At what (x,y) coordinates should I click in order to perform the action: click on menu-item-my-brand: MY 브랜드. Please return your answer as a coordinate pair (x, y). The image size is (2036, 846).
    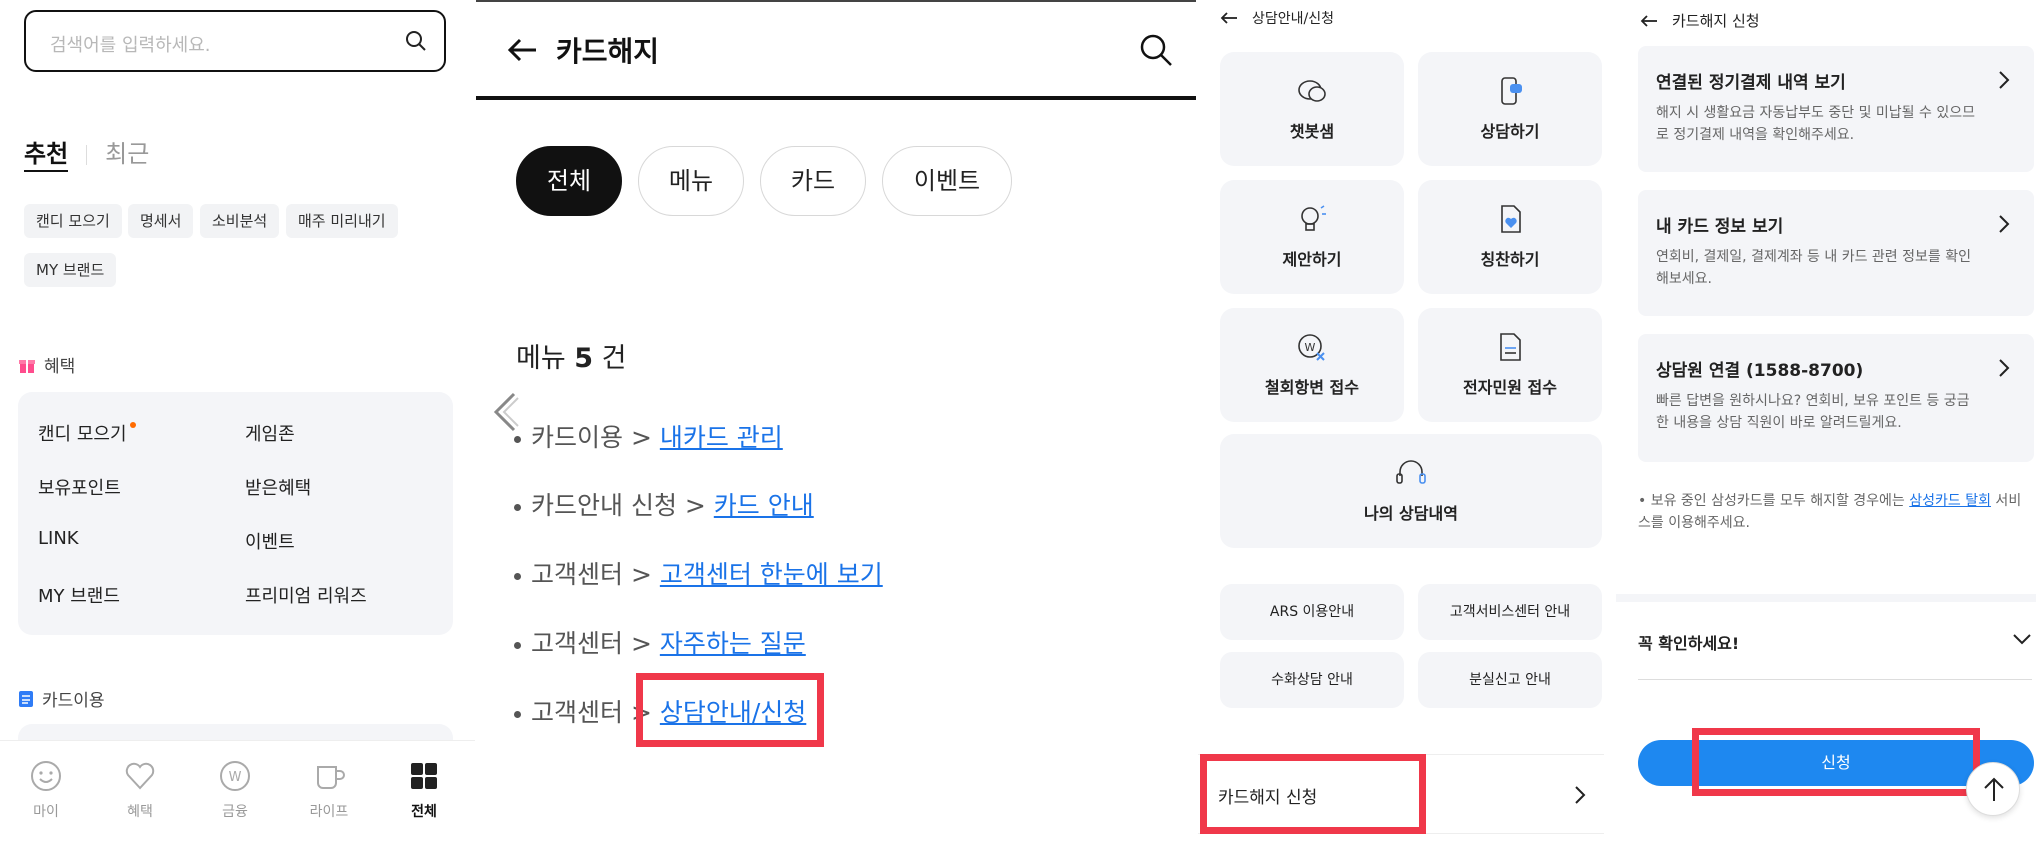
    Looking at the image, I should click on (79, 595).